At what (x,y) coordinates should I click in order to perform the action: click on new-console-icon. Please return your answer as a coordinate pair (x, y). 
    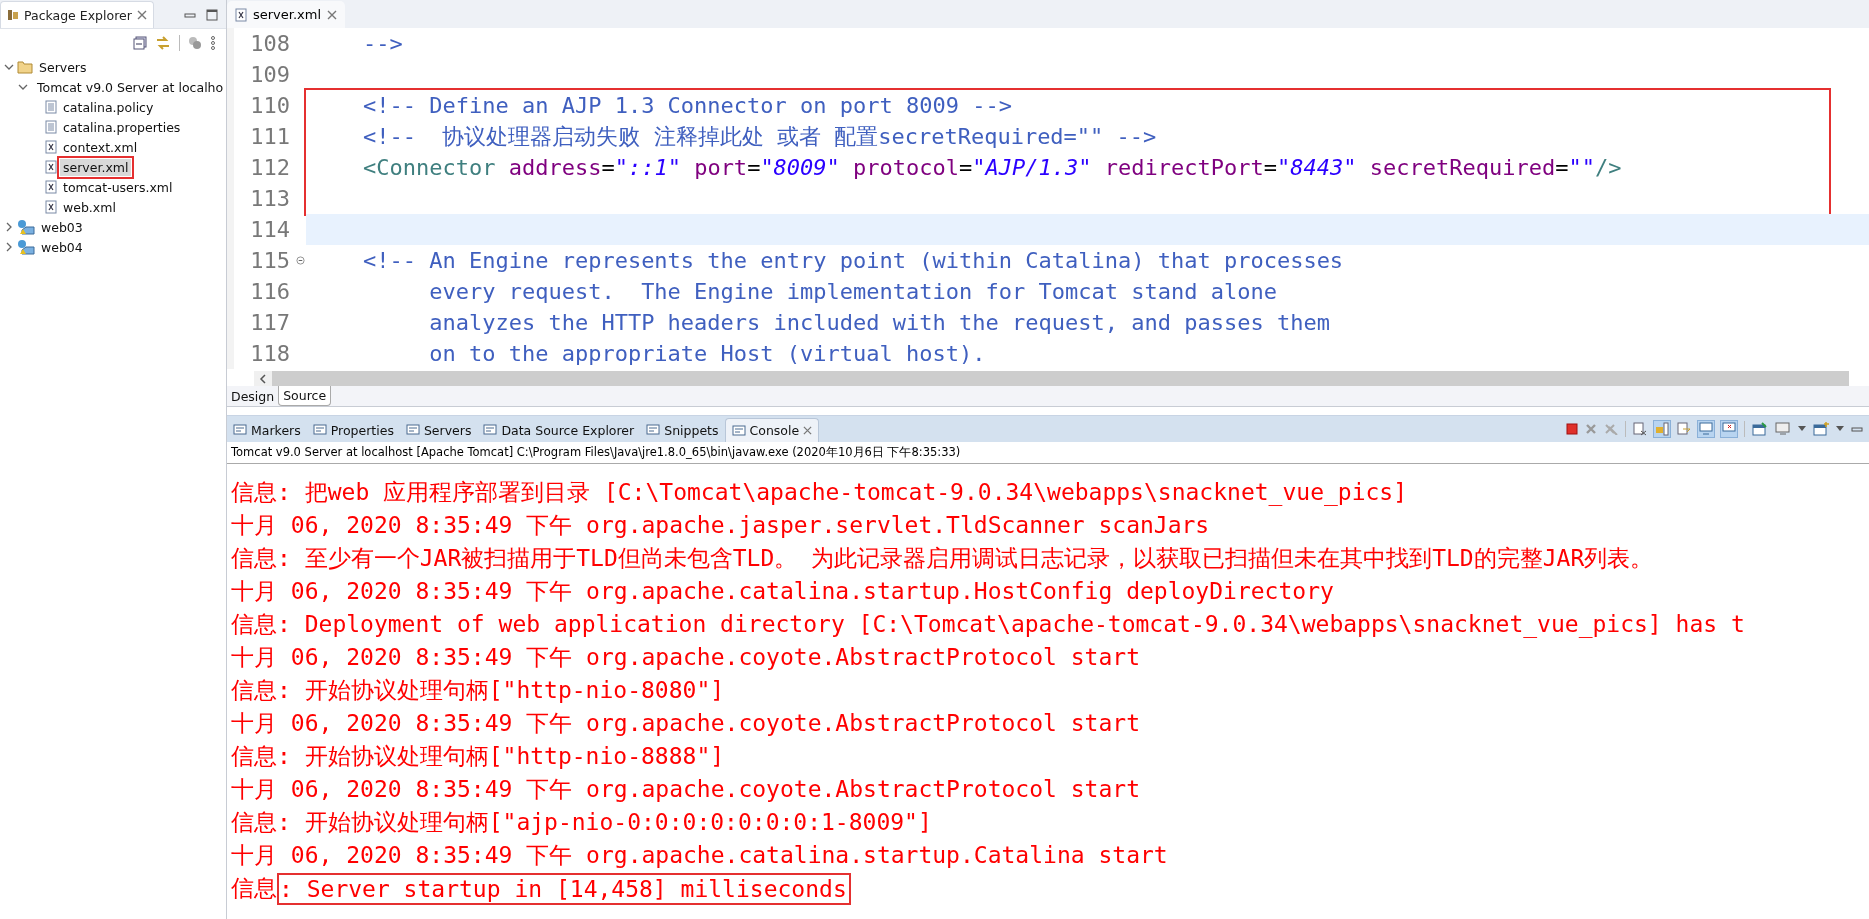
    Looking at the image, I should click on (1821, 429).